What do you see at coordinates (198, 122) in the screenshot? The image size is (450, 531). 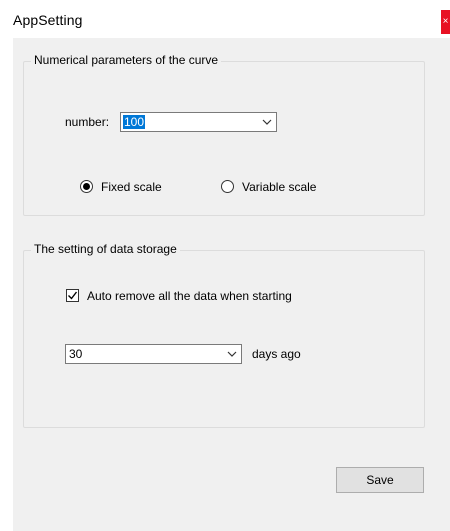 I see `number-combobox: 100` at bounding box center [198, 122].